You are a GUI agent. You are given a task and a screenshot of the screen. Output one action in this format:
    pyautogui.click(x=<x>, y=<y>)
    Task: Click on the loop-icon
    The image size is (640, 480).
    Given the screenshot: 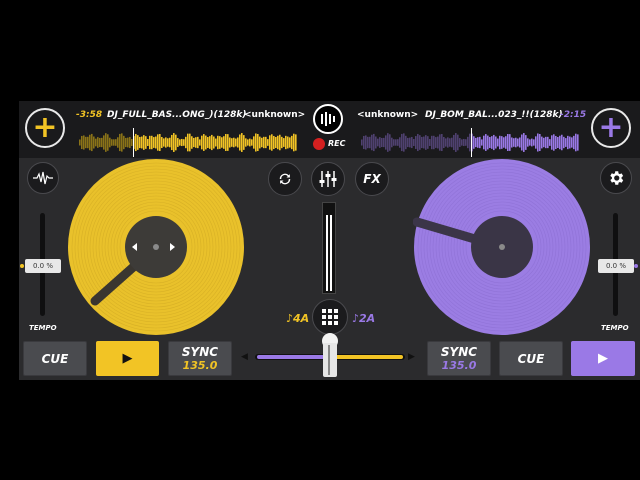 What is the action you would take?
    pyautogui.click(x=285, y=179)
    